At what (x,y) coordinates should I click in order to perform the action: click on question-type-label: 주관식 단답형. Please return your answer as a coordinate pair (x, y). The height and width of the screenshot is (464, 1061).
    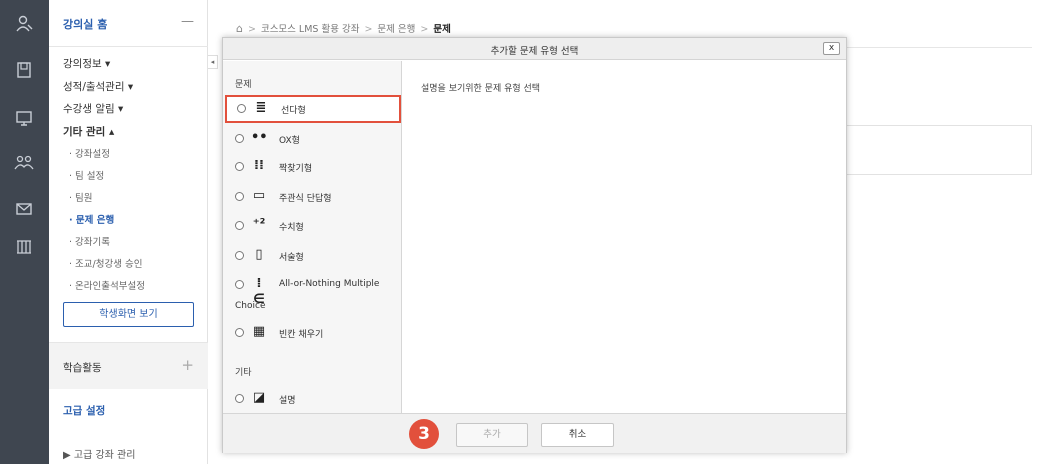
    Looking at the image, I should click on (305, 199).